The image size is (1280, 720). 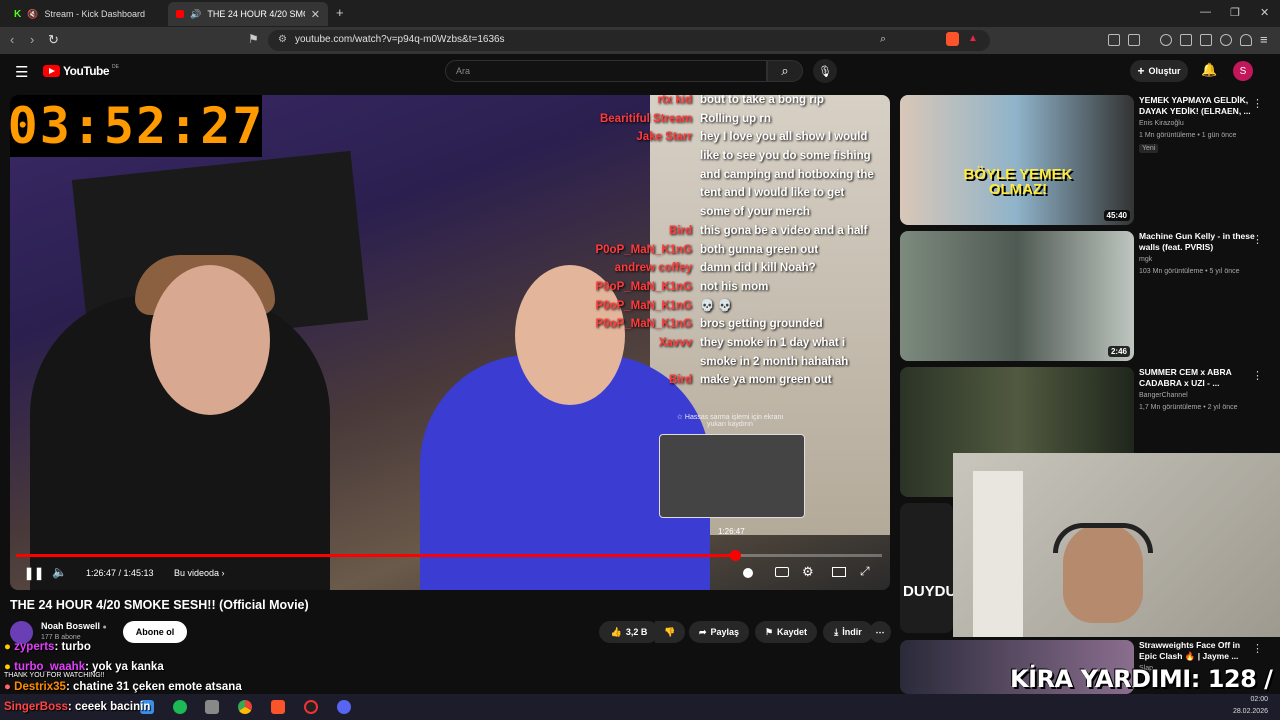 What do you see at coordinates (629, 632) in the screenshot?
I see `like-button: 👍 3,2 B` at bounding box center [629, 632].